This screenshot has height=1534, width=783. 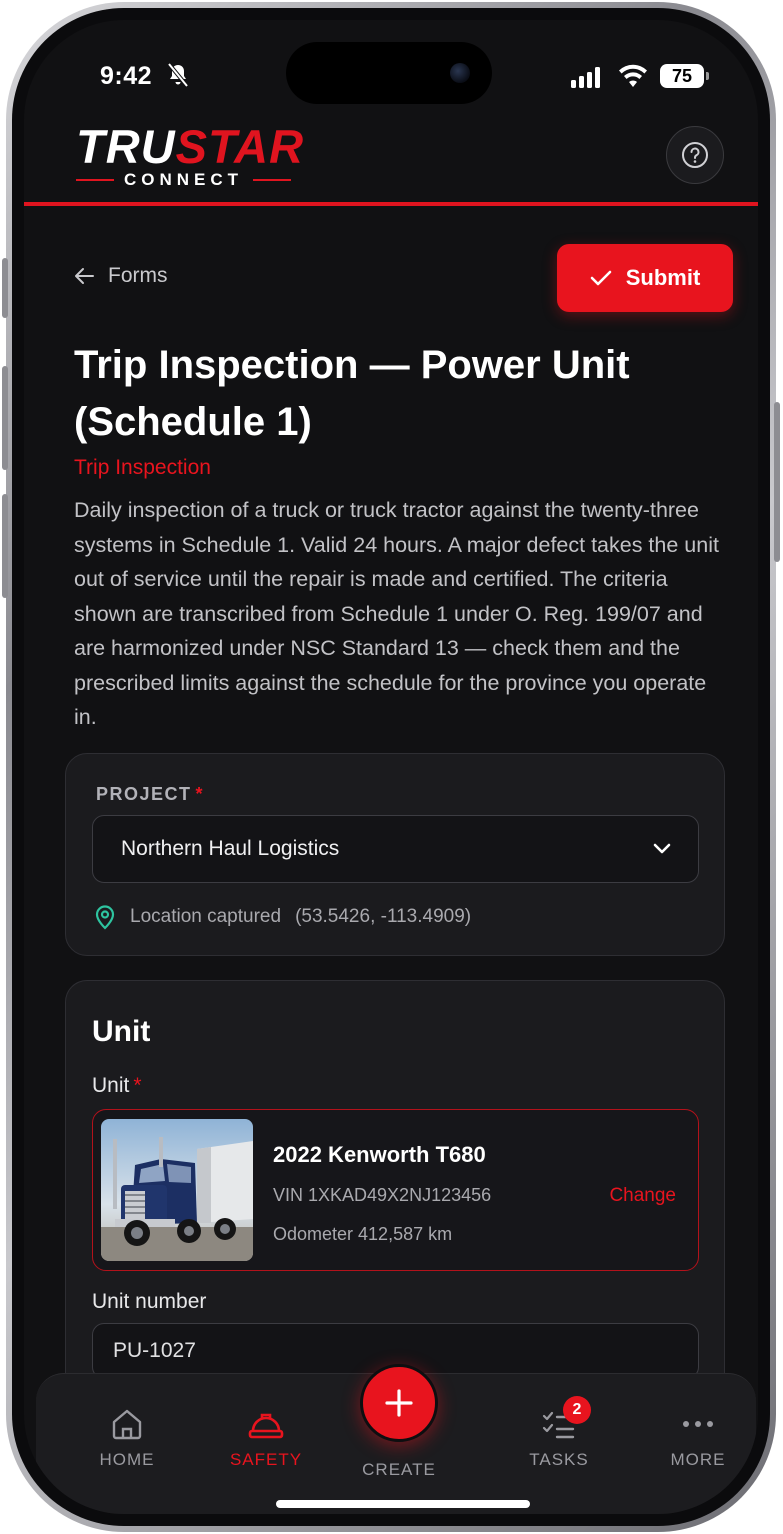 What do you see at coordinates (230, 848) in the screenshot?
I see `project-selected-value: Northern Haul Logistics` at bounding box center [230, 848].